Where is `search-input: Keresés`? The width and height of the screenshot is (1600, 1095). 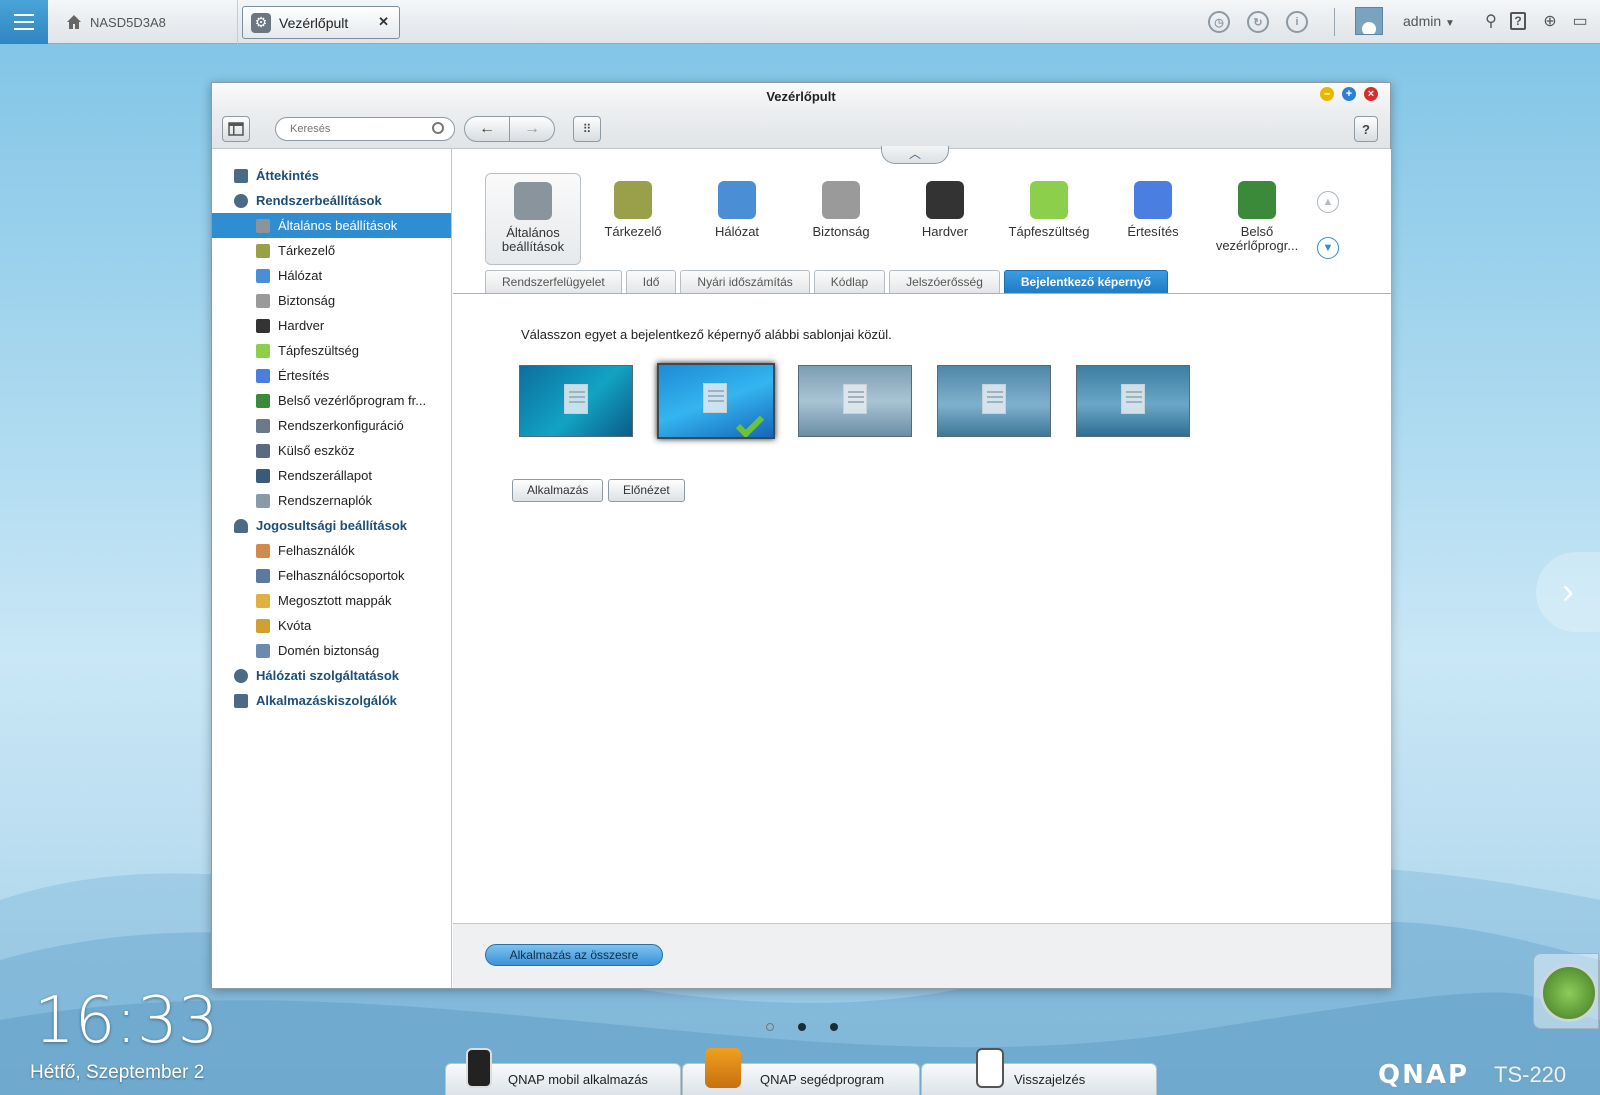 search-input: Keresés is located at coordinates (365, 129).